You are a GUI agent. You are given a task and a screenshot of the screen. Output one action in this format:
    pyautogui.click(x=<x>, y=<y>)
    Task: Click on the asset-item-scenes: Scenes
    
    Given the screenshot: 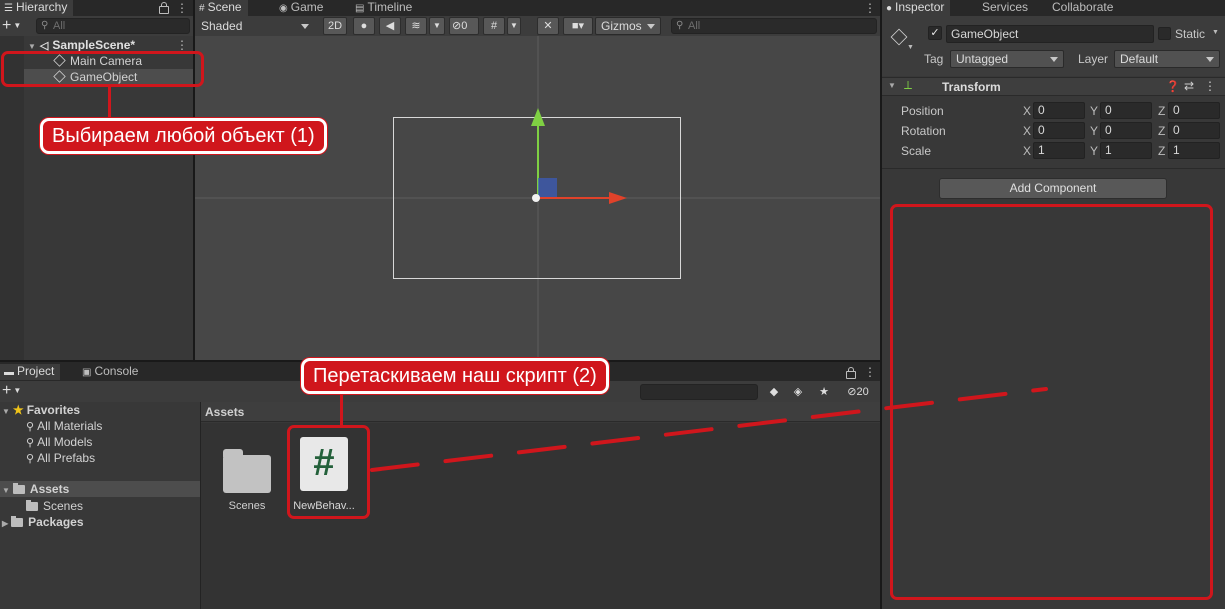 What is the action you would take?
    pyautogui.click(x=245, y=478)
    